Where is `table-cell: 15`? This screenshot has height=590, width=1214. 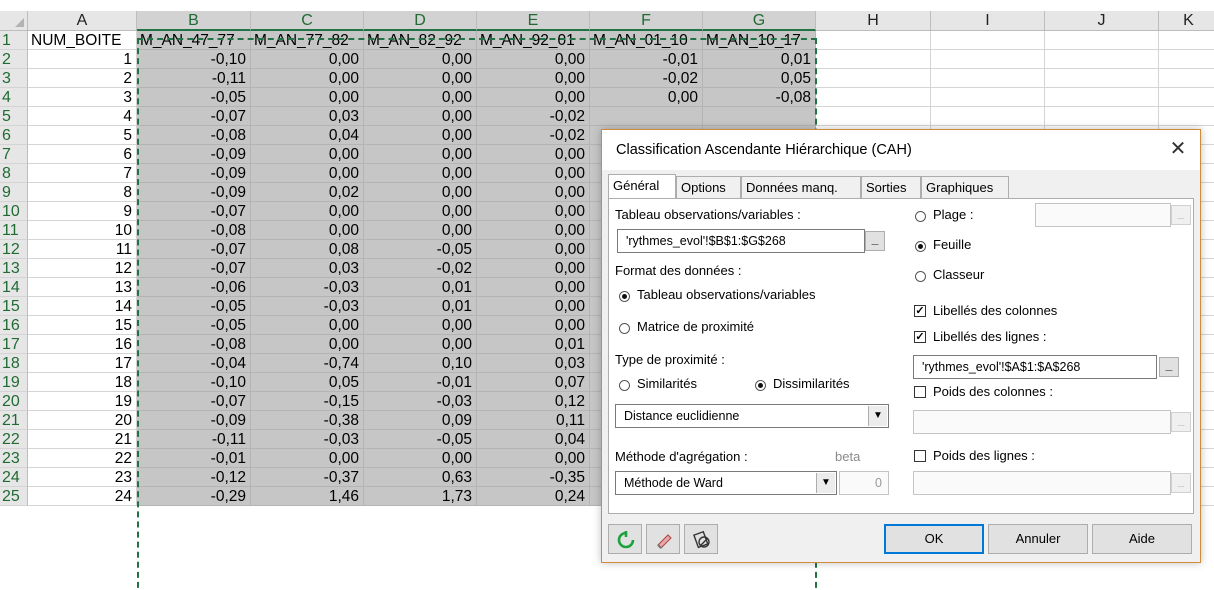
table-cell: 15 is located at coordinates (82, 325).